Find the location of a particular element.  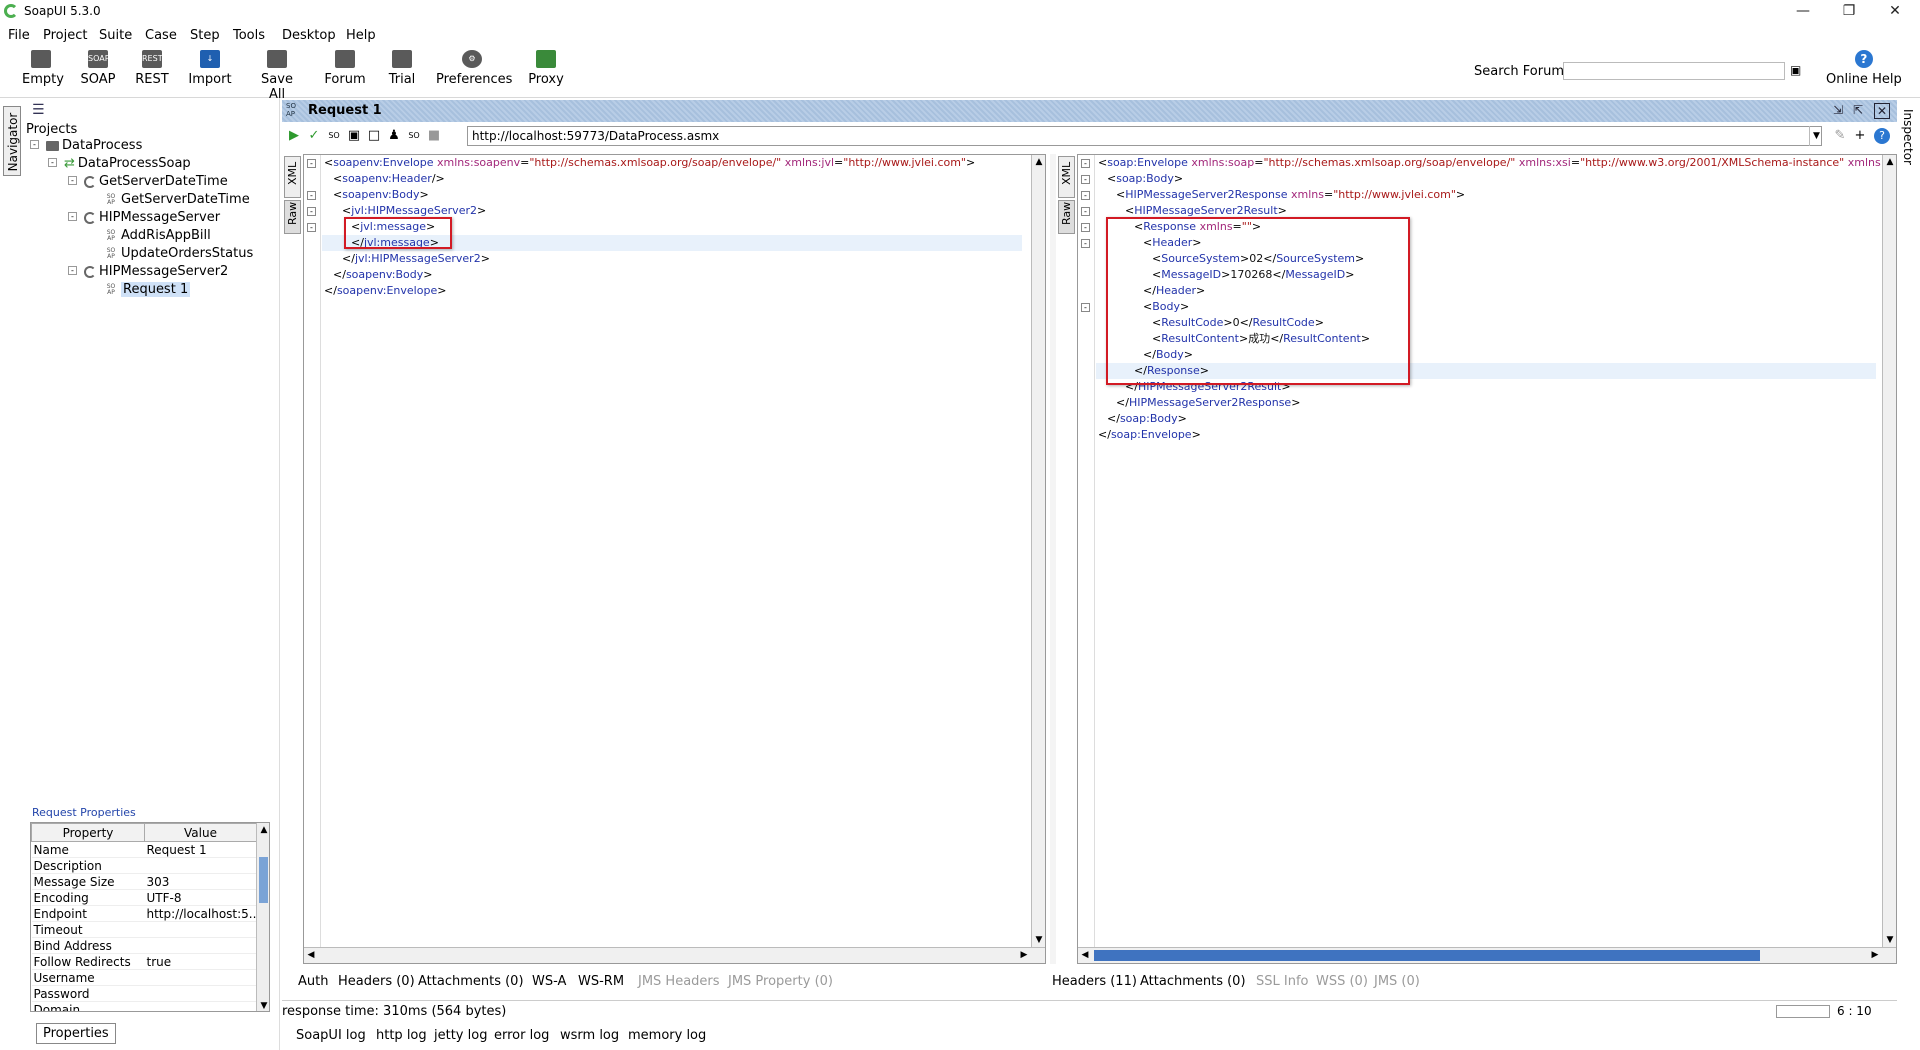

tree-operation-hipmessageserver2: HIPMessageServer2 is located at coordinates (156, 271).